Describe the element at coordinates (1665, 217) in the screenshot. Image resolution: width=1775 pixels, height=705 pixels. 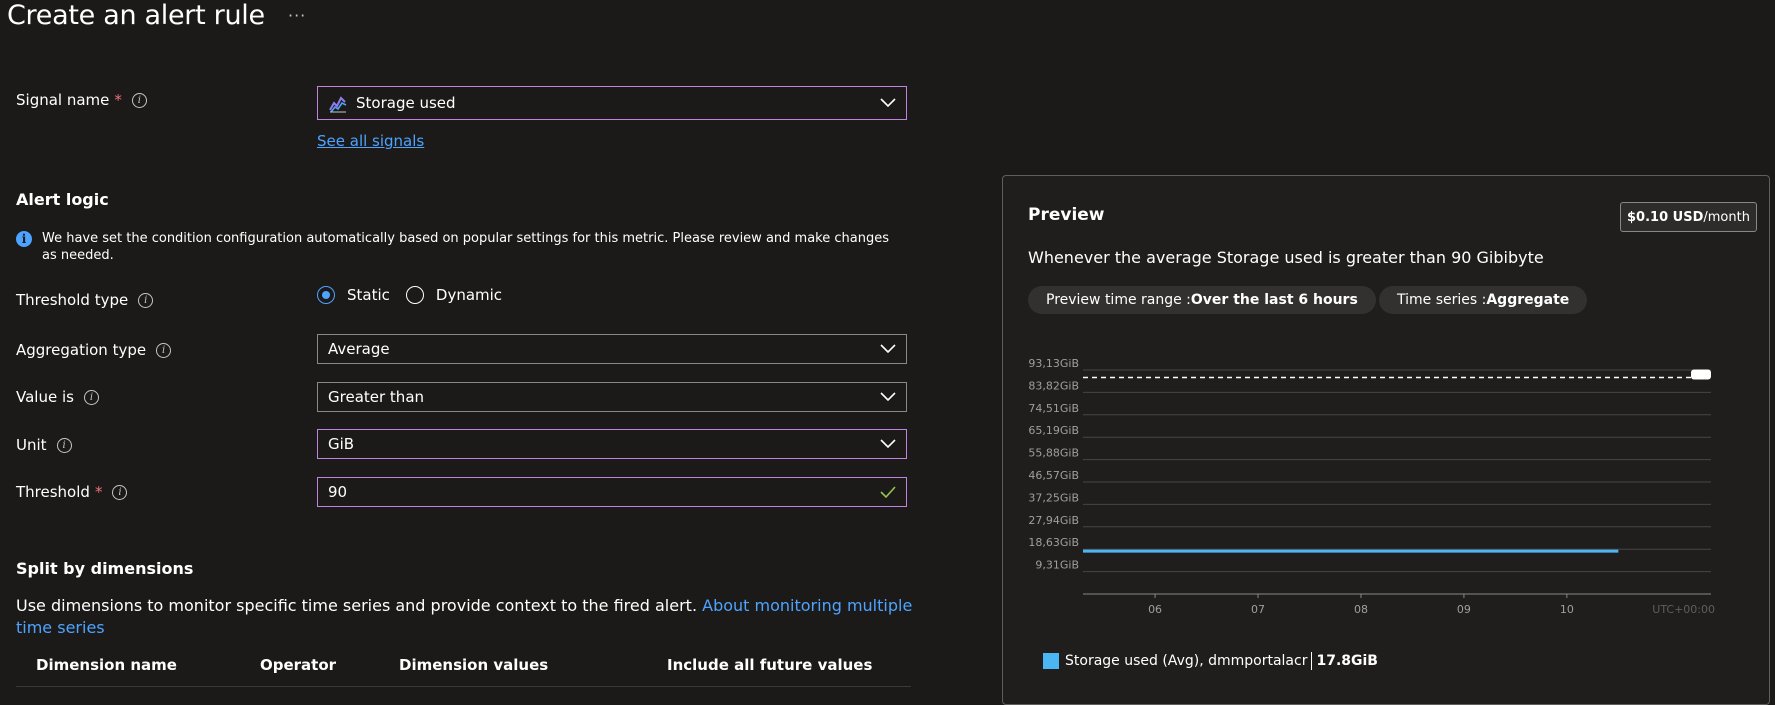
I see `cost-value: $0.10 USD` at that location.